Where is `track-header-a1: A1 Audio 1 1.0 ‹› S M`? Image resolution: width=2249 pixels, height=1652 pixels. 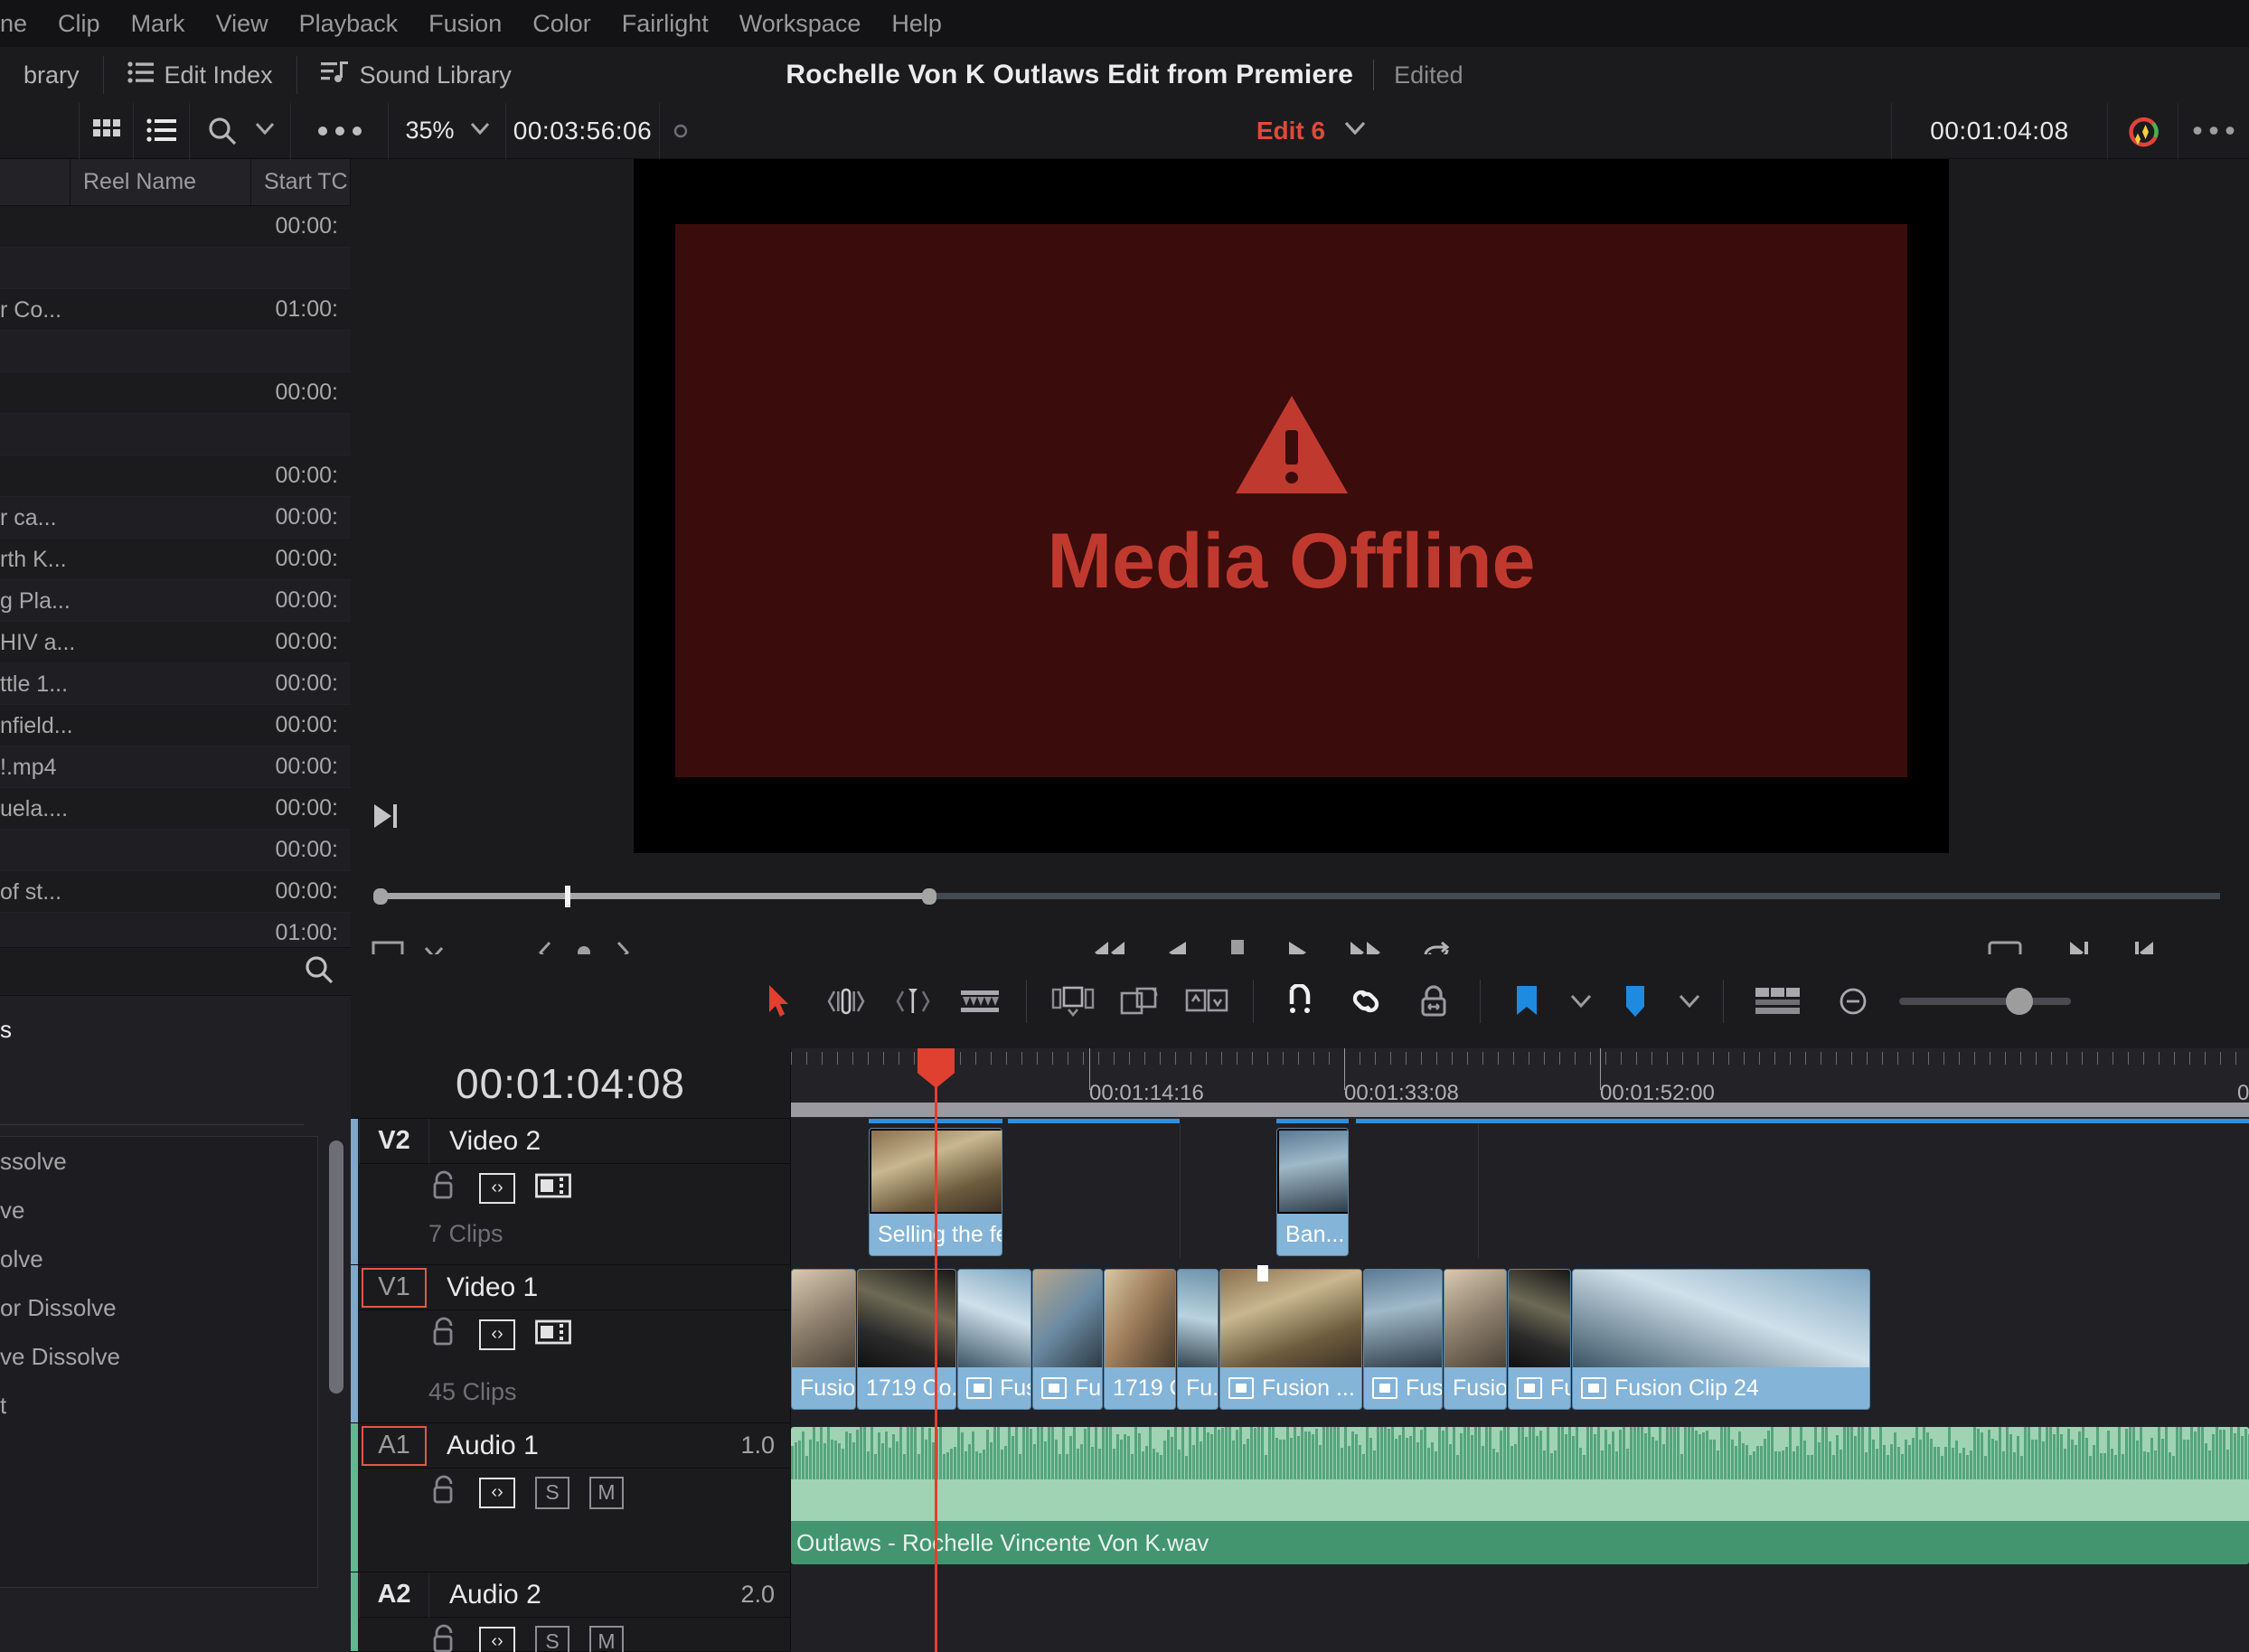
track-header-a1: A1 Audio 1 1.0 ‹› S M is located at coordinates (571, 1497).